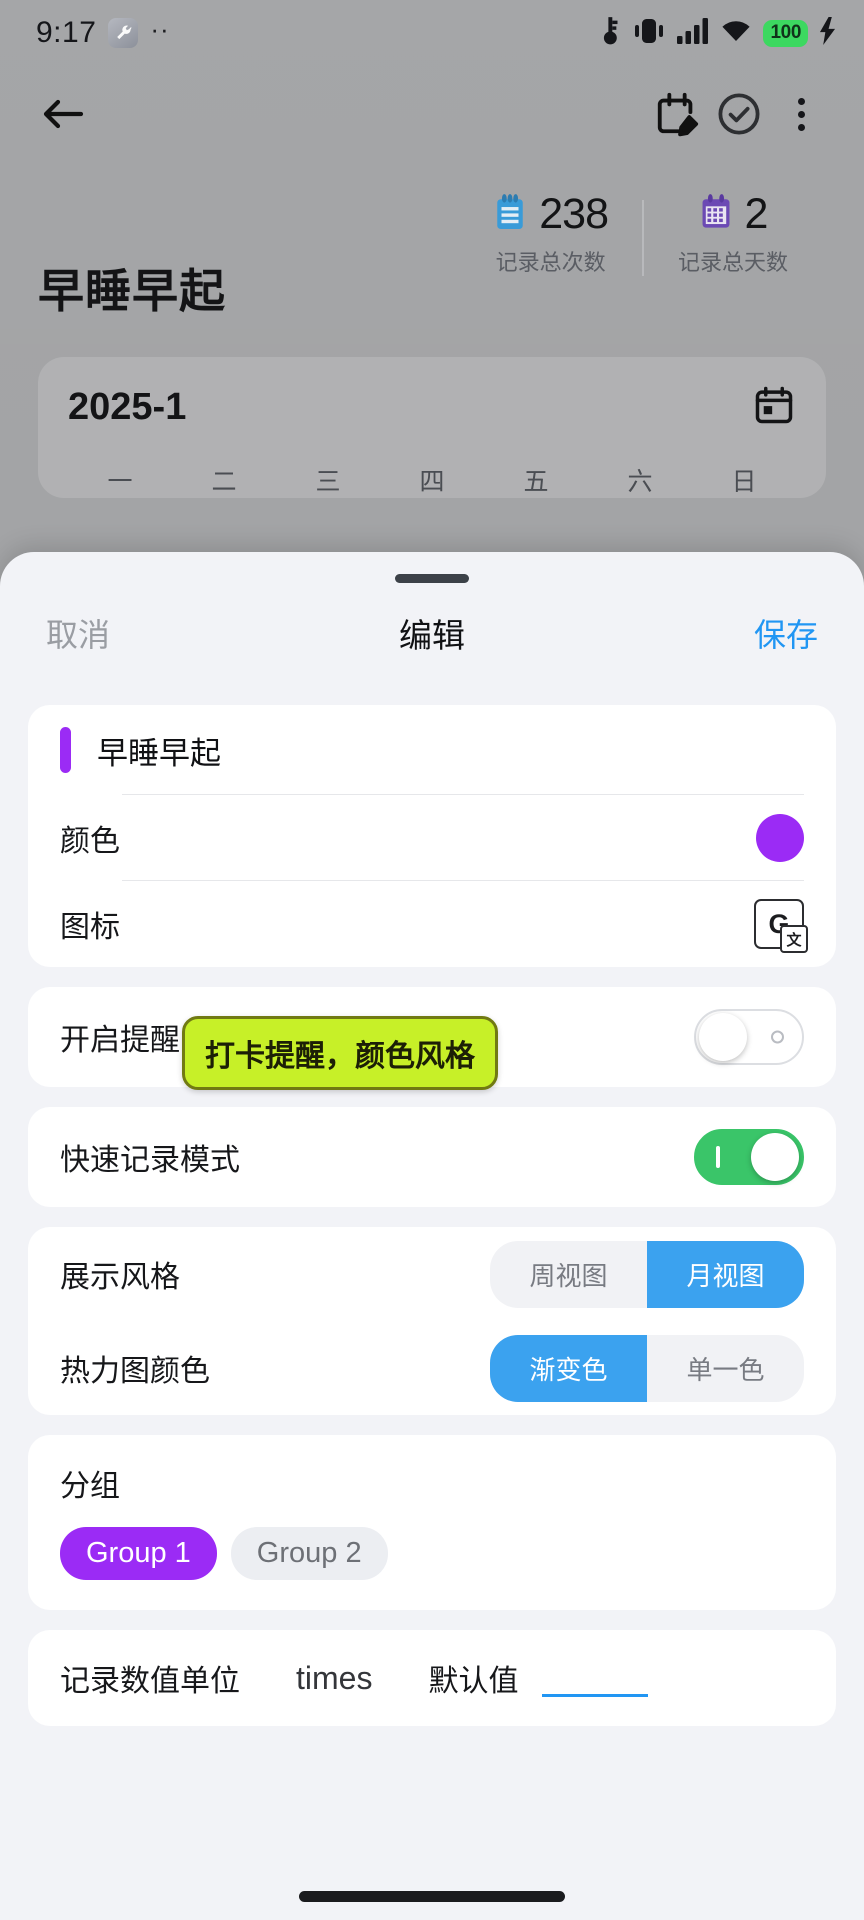  Describe the element at coordinates (774, 407) in the screenshot. I see `calendar-outline-icon` at that location.